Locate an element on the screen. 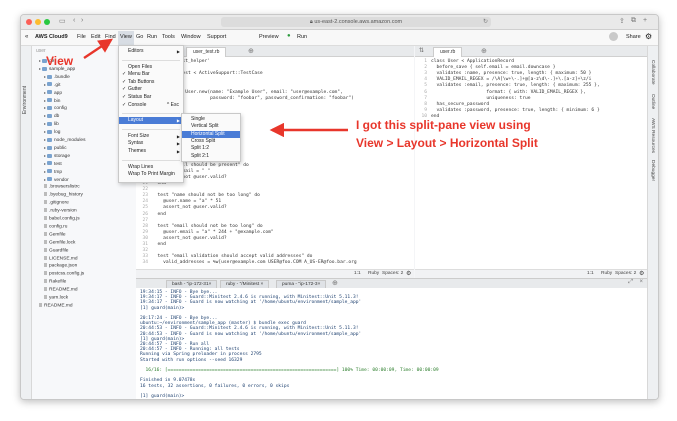 This screenshot has height=421, width=677. arrow-to-view-menu is located at coordinates (98, 48).